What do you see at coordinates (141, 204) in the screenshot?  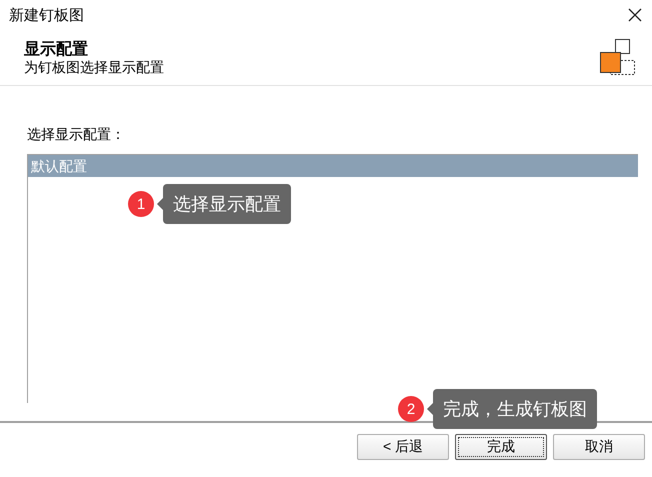 I see `number-badge: 1` at bounding box center [141, 204].